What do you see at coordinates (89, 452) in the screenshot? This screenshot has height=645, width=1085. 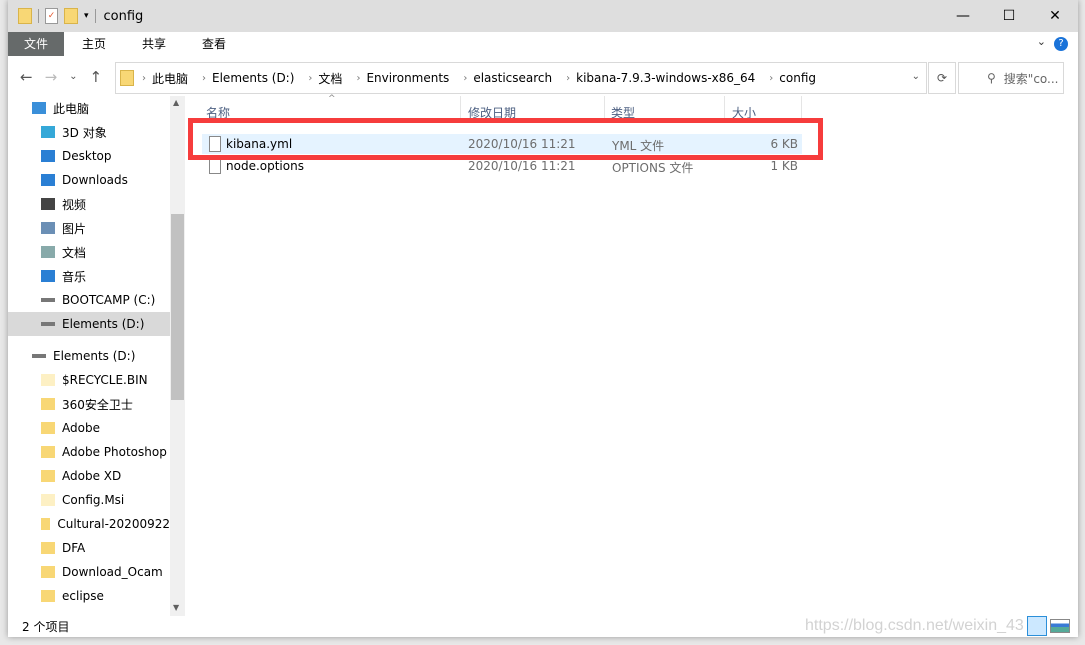 I see `sidebar-item: Adobe Photoshop` at bounding box center [89, 452].